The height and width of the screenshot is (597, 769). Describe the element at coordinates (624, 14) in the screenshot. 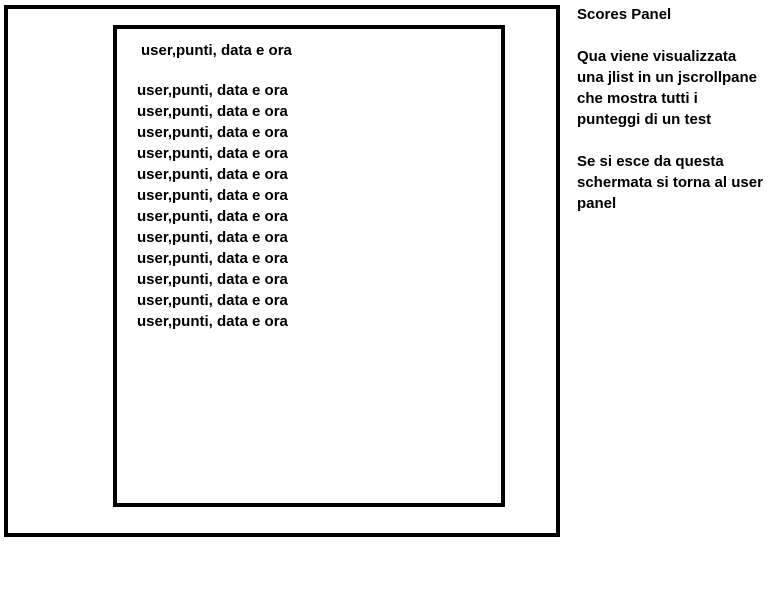

I see `notes-title: Scores Panel` at that location.